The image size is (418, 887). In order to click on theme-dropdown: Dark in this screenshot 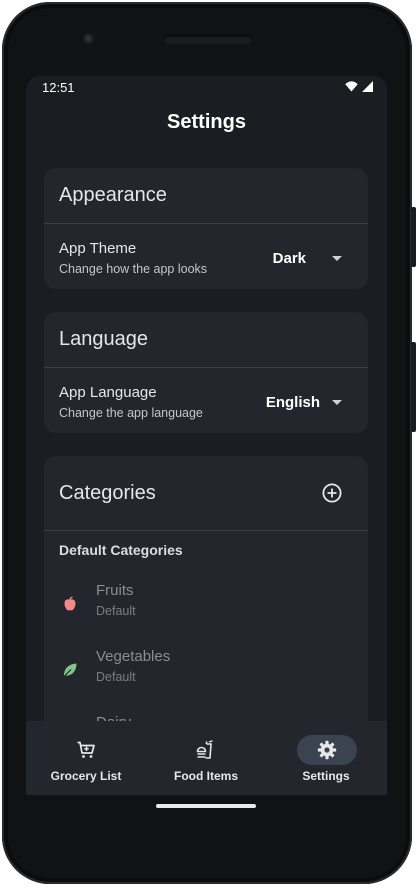, I will do `click(307, 258)`.